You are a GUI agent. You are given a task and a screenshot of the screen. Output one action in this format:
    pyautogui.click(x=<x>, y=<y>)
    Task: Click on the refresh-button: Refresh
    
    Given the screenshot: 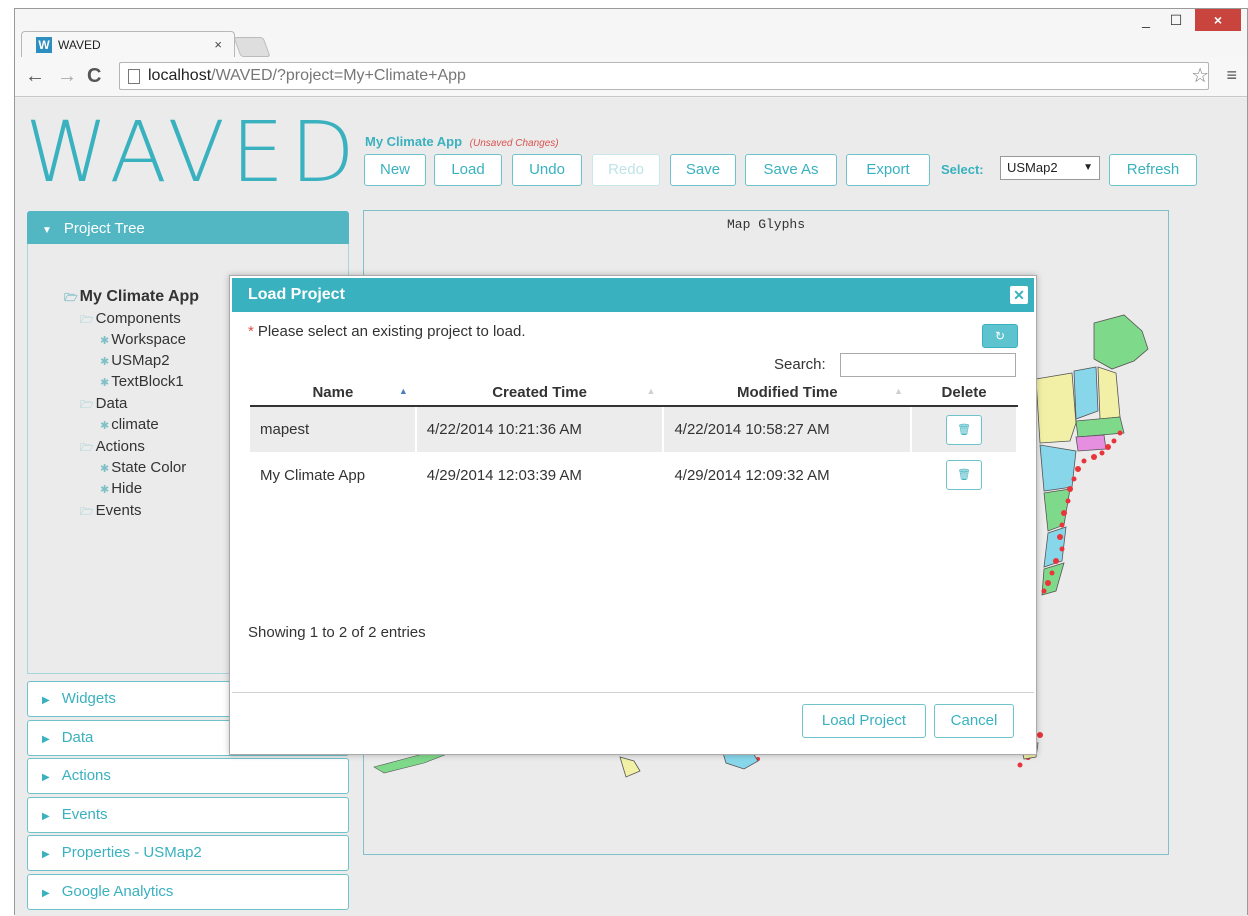 What is the action you would take?
    pyautogui.click(x=1153, y=170)
    